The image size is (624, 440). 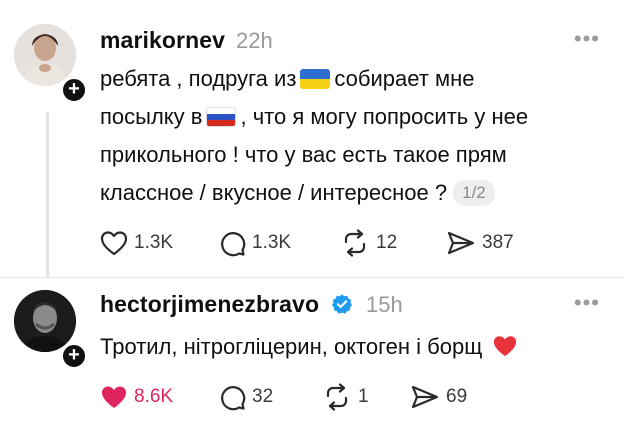 I want to click on post-text-line: собирает мне, so click(x=404, y=78).